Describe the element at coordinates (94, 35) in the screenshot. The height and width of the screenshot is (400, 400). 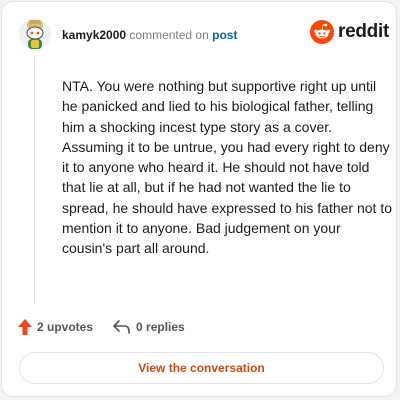
I see `username-link: kamyk2000` at that location.